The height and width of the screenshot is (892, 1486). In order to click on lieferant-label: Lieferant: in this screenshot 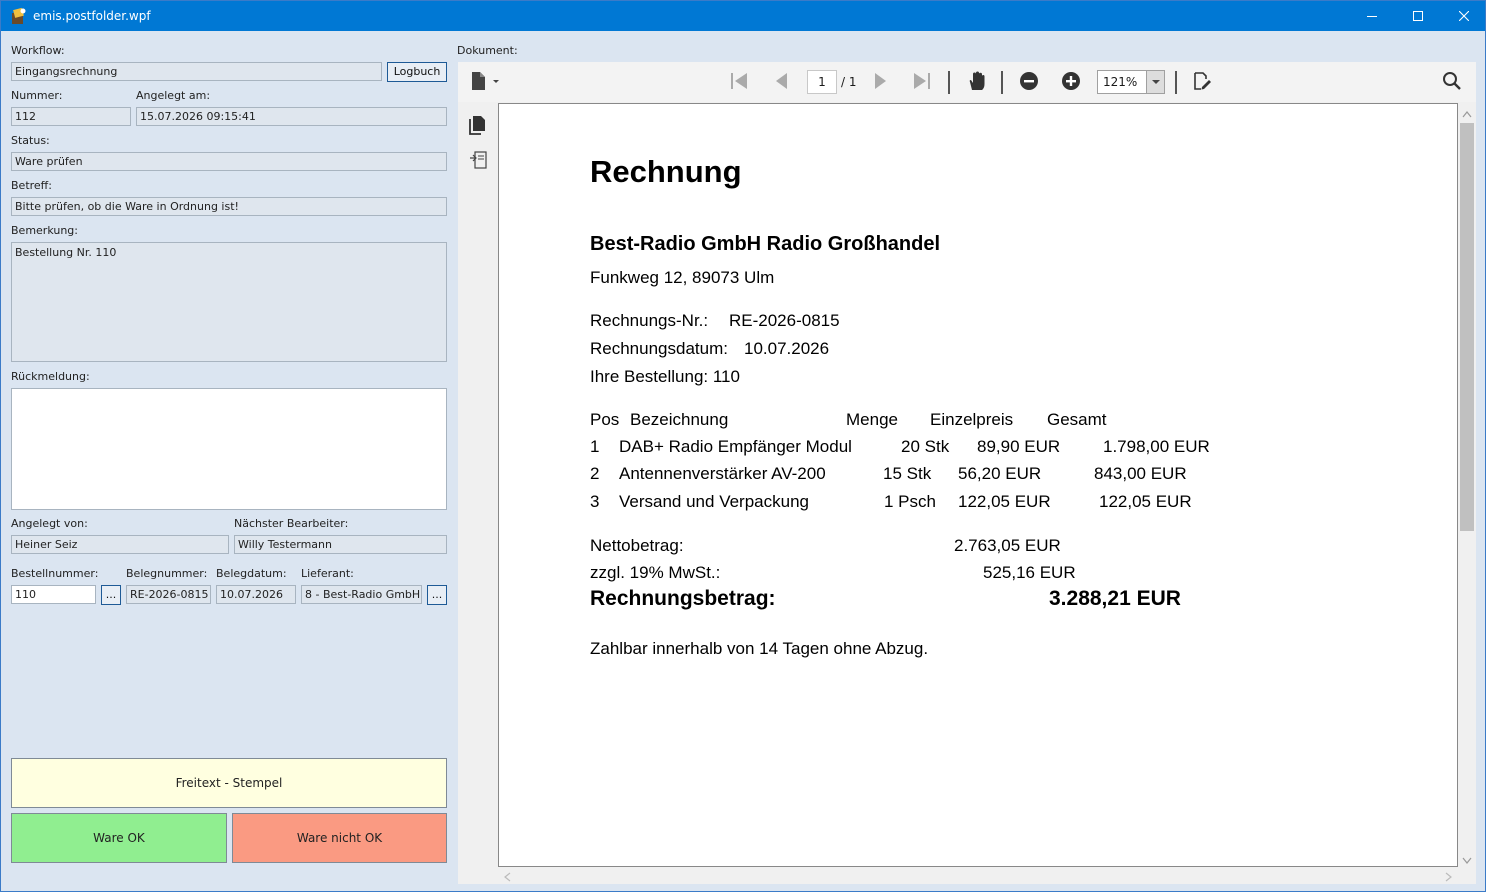, I will do `click(327, 573)`.